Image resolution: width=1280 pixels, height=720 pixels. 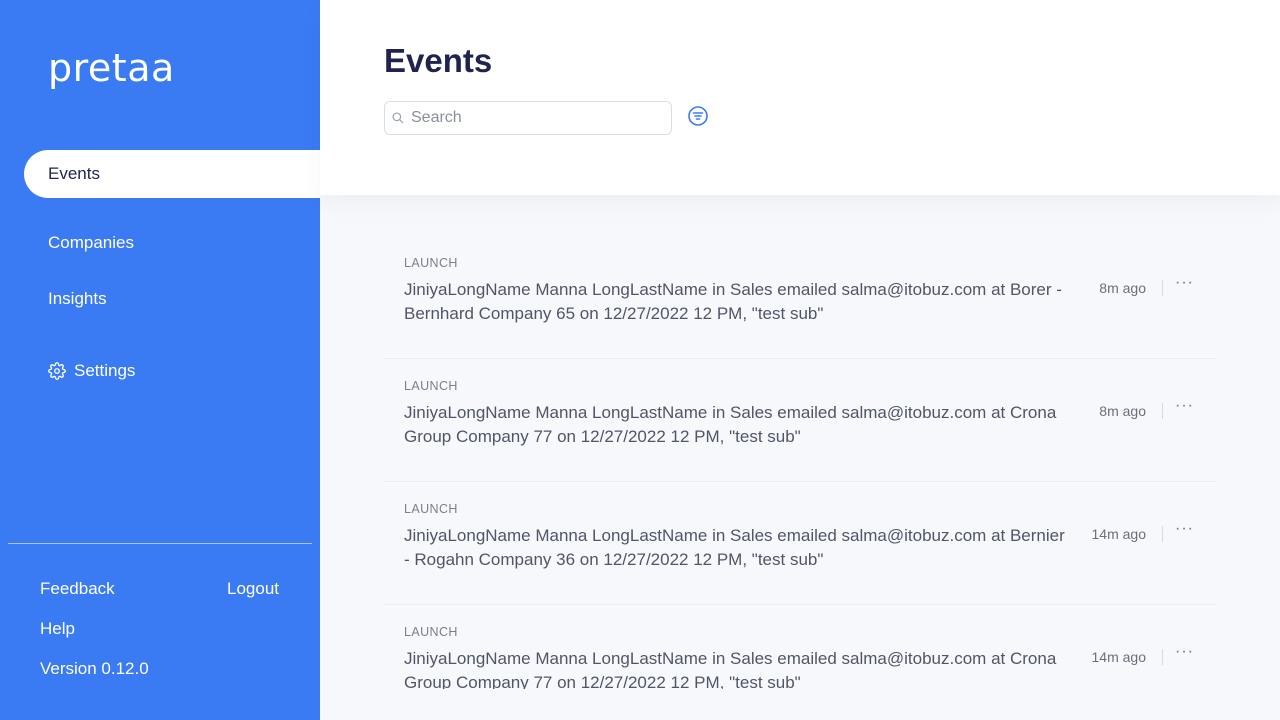 I want to click on nav-item-label: Companies, so click(x=91, y=242).